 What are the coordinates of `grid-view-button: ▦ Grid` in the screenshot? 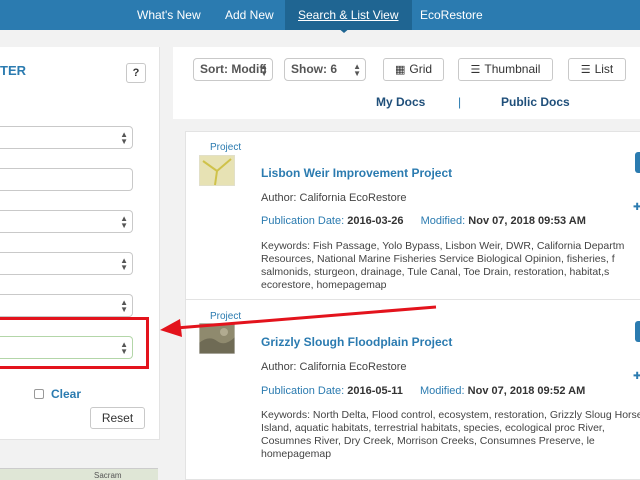 It's located at (413, 69).